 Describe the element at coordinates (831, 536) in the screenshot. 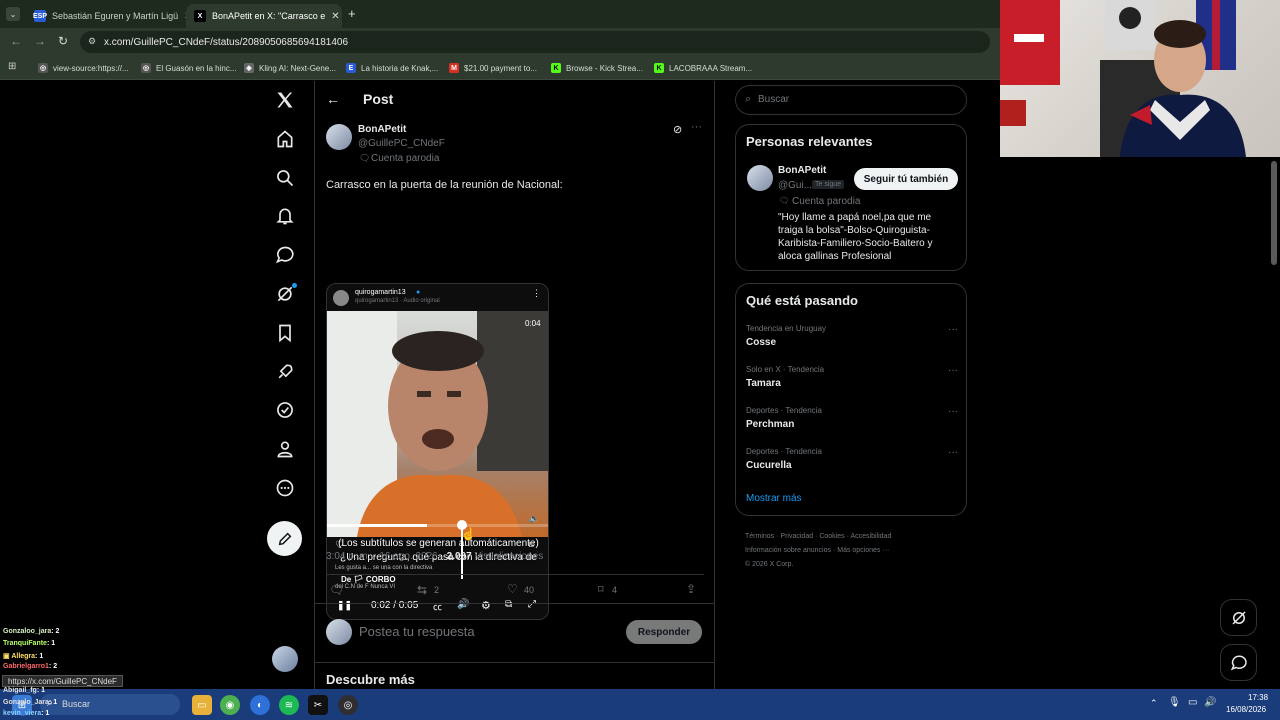

I see `footer-link: Cookies` at that location.